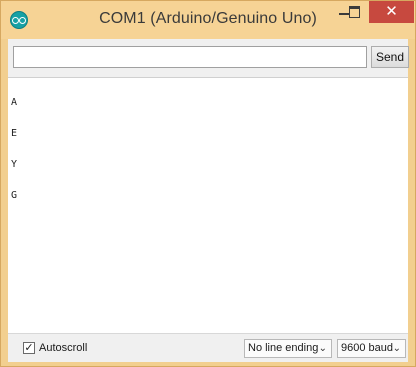 This screenshot has height=367, width=416. What do you see at coordinates (29, 348) in the screenshot?
I see `autoscroll-checkbox: ✓` at bounding box center [29, 348].